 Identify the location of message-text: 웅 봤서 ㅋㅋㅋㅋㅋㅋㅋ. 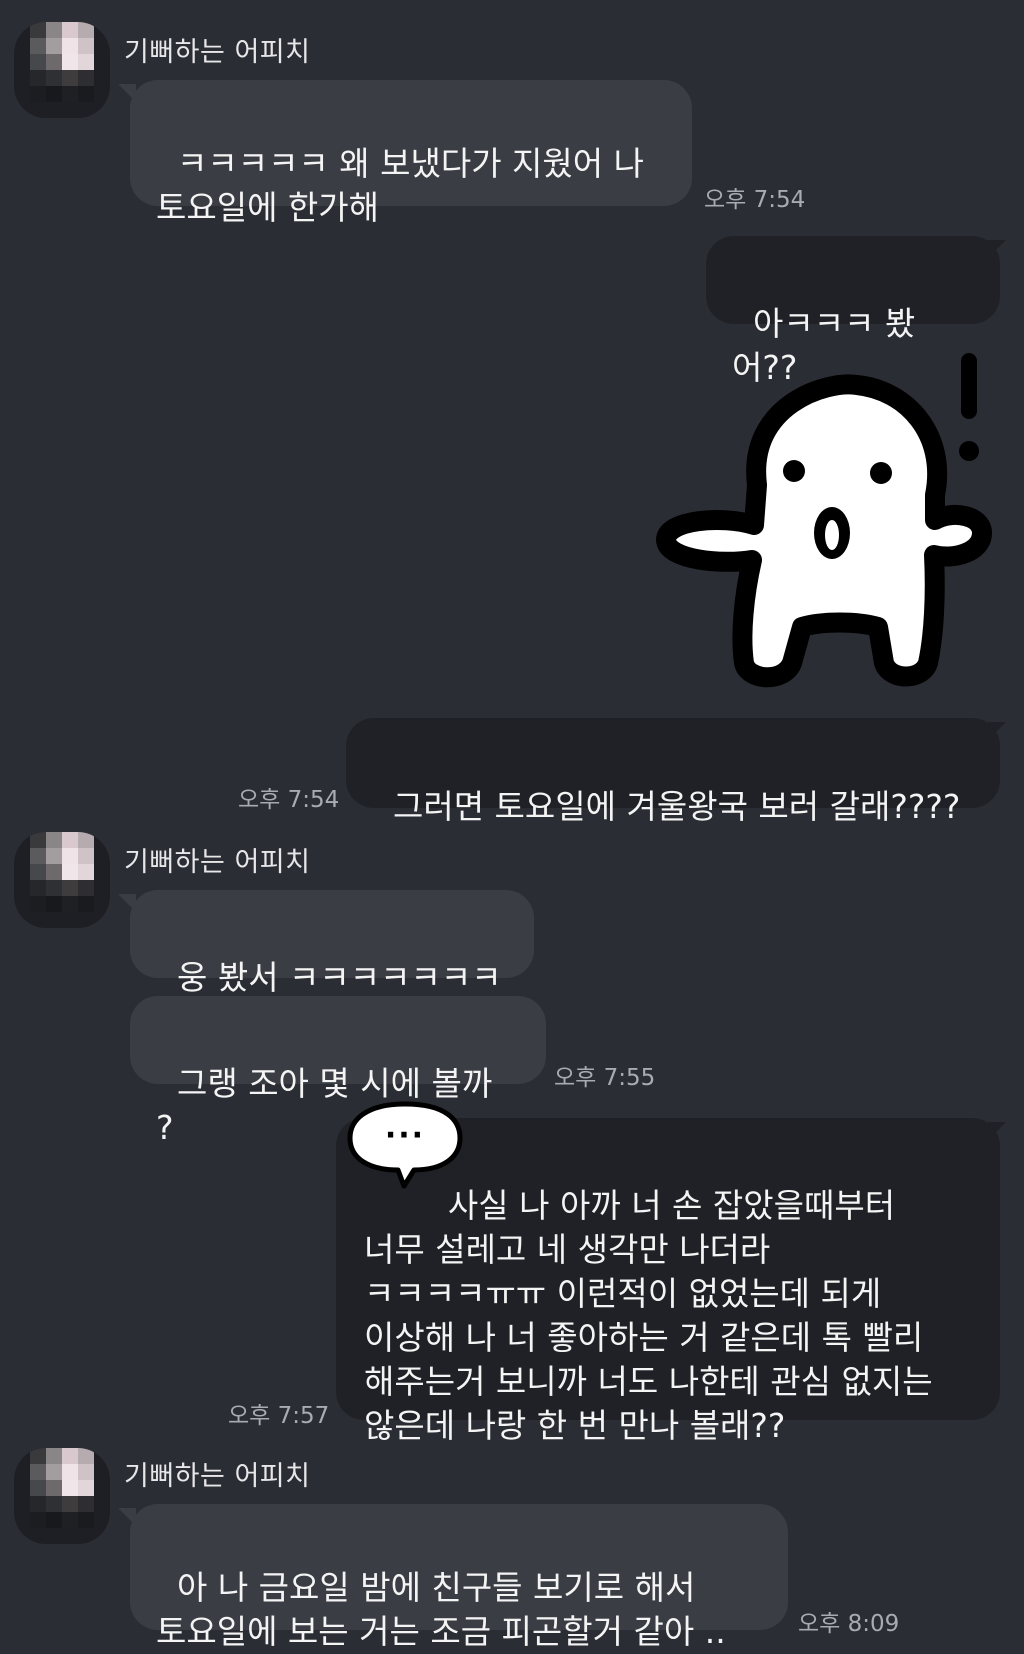
(339, 977).